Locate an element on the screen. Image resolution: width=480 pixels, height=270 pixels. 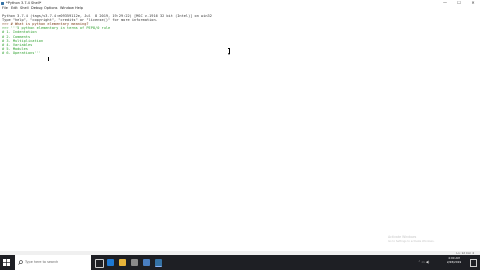
windows-start-icon is located at coordinates (6, 262).